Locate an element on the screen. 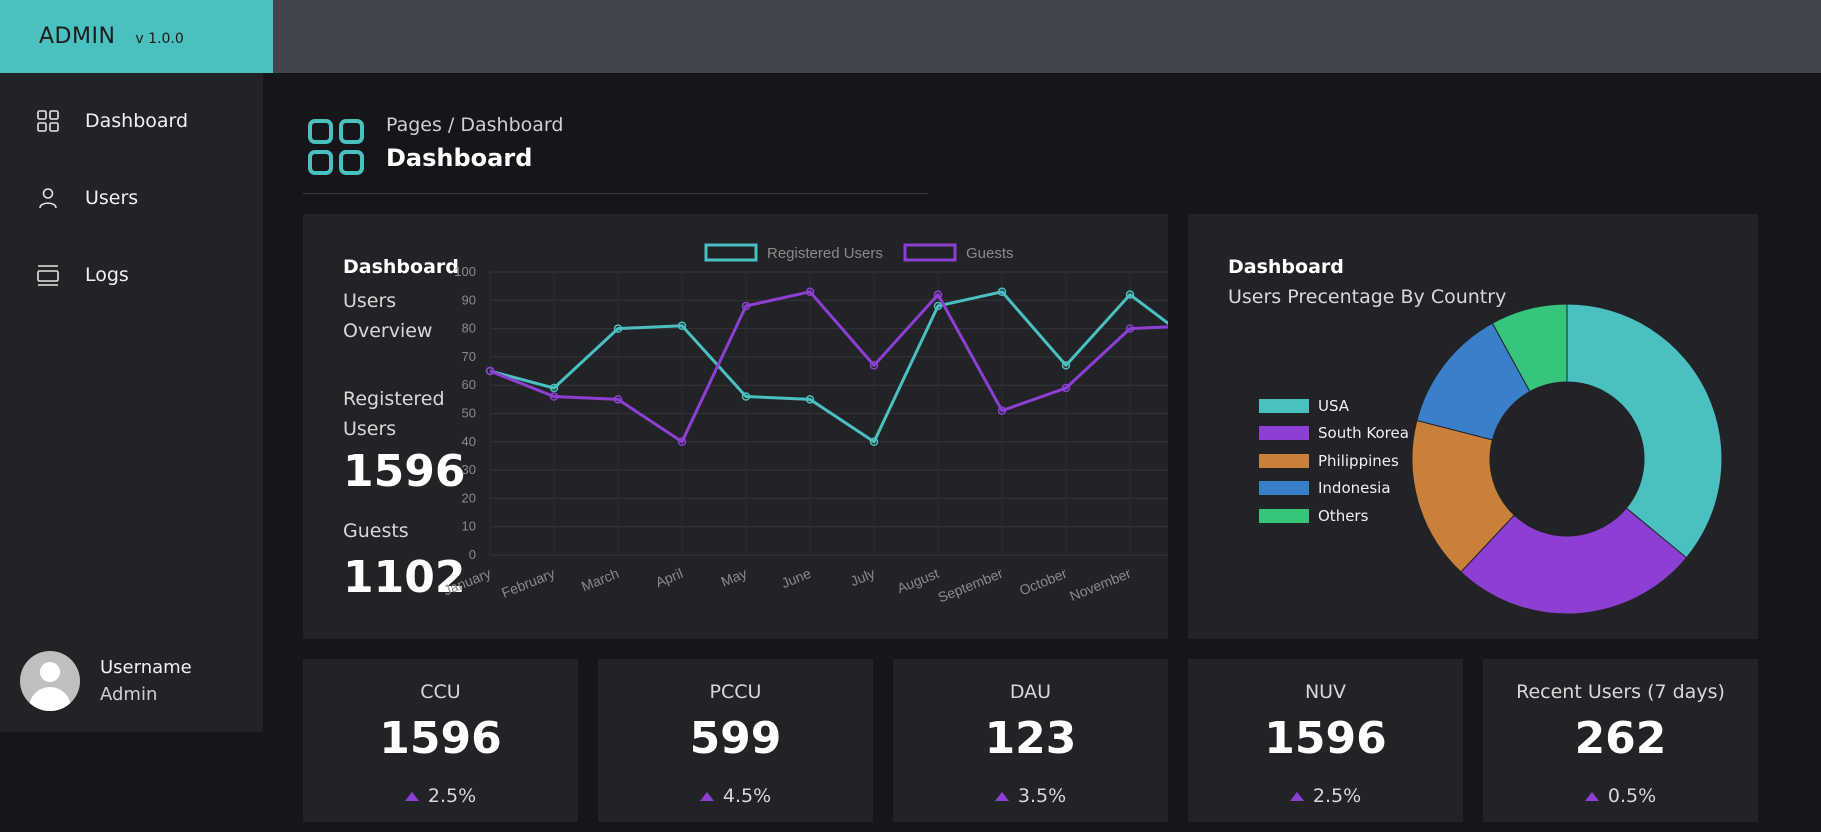 Image resolution: width=1821 pixels, height=832 pixels. stat-change-text: 3.5% is located at coordinates (1042, 796).